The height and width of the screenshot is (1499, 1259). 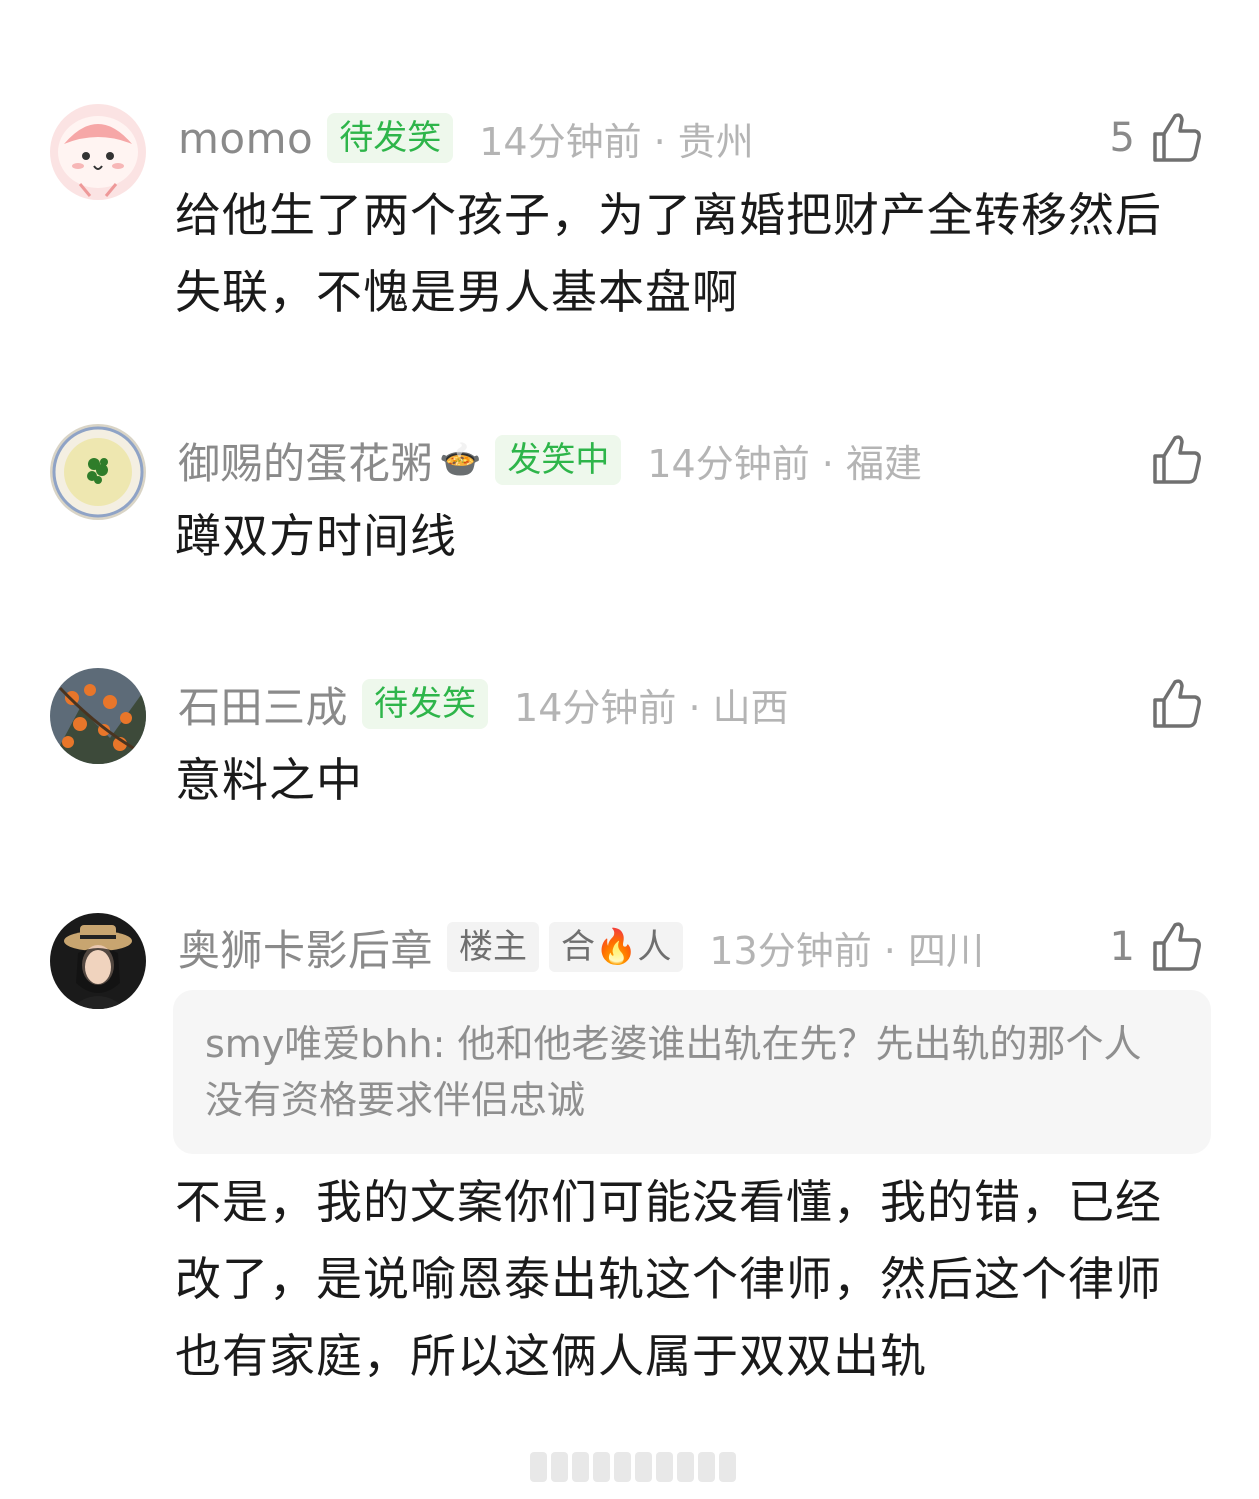 I want to click on status-badge: 发笑中, so click(x=558, y=460).